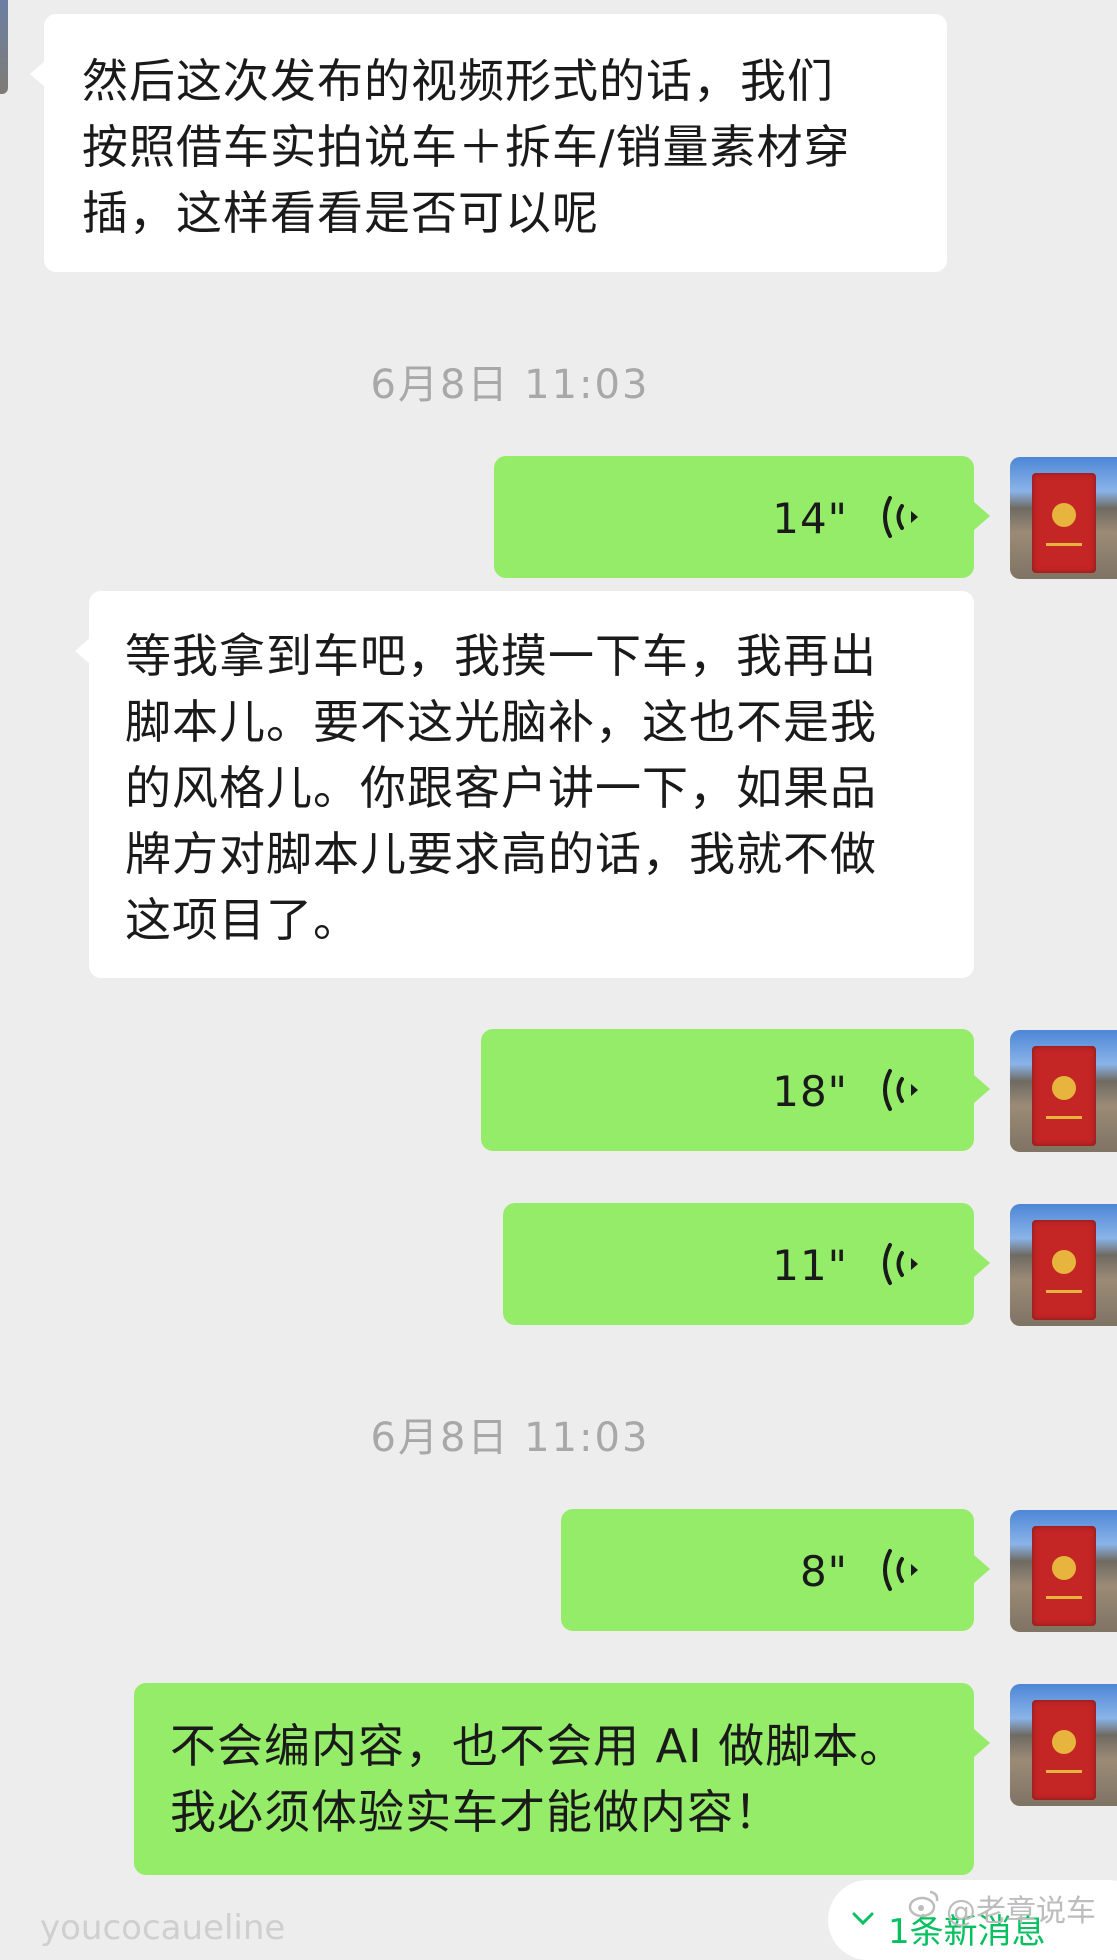 This screenshot has width=1117, height=1960. What do you see at coordinates (810, 518) in the screenshot?
I see `voice-duration: 14"` at bounding box center [810, 518].